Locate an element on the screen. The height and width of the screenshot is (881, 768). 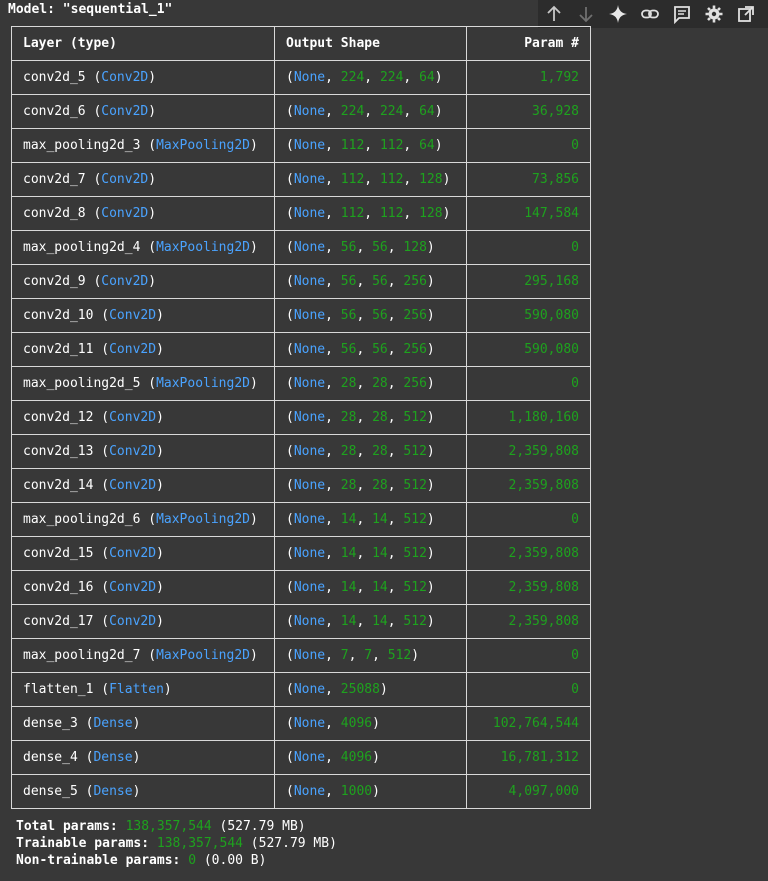
table-row: flatten_1 (Flatten) (None, 25088) 0 is located at coordinates (301, 689).